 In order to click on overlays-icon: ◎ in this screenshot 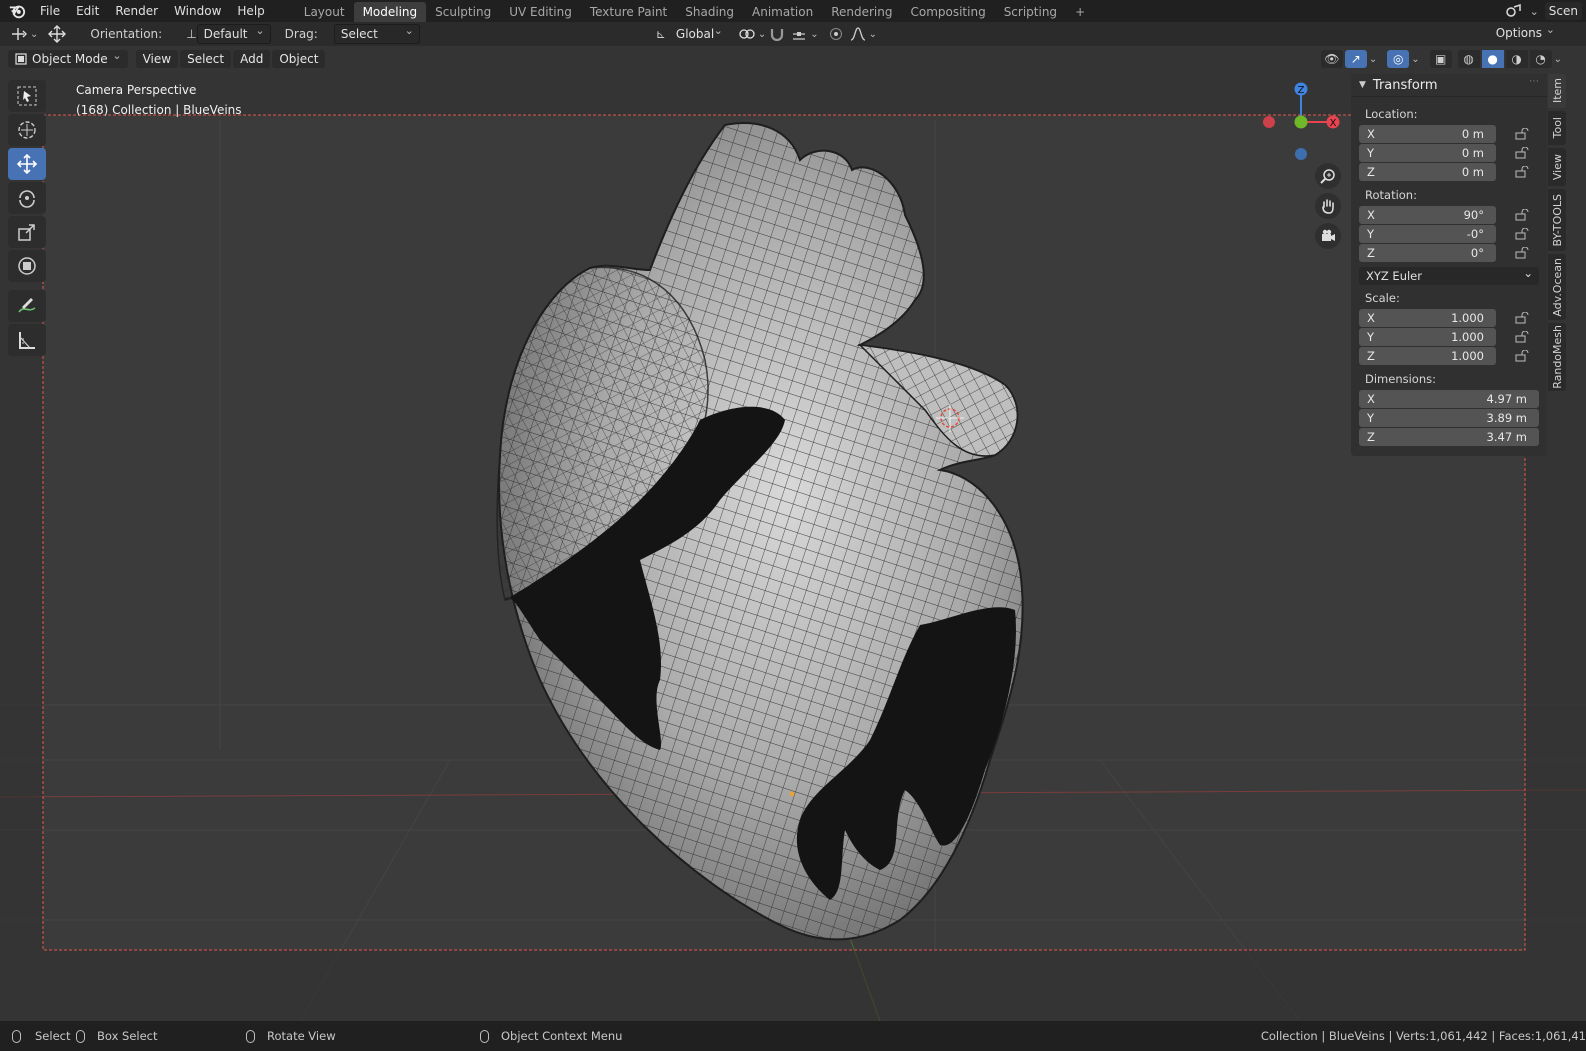, I will do `click(1398, 59)`.